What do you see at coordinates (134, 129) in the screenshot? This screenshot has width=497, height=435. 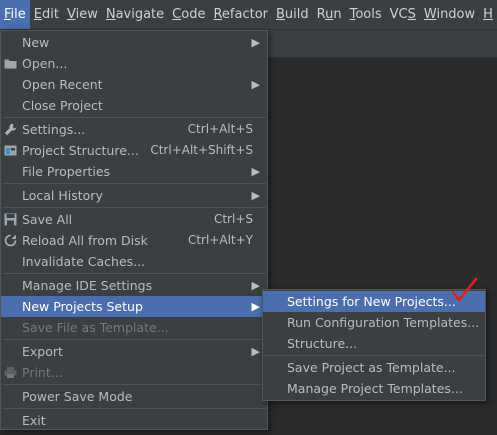 I see `menu-item-settings: Settings... Ctrl+Alt+S` at bounding box center [134, 129].